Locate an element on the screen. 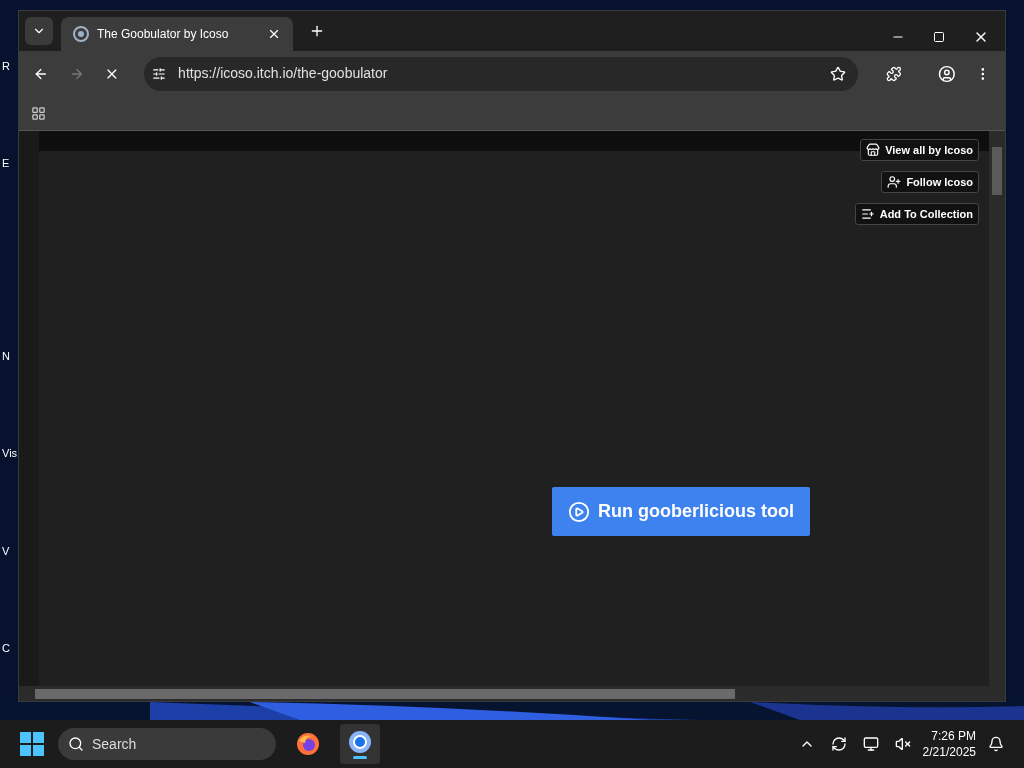  taskbar-search-field: Search is located at coordinates (167, 744).